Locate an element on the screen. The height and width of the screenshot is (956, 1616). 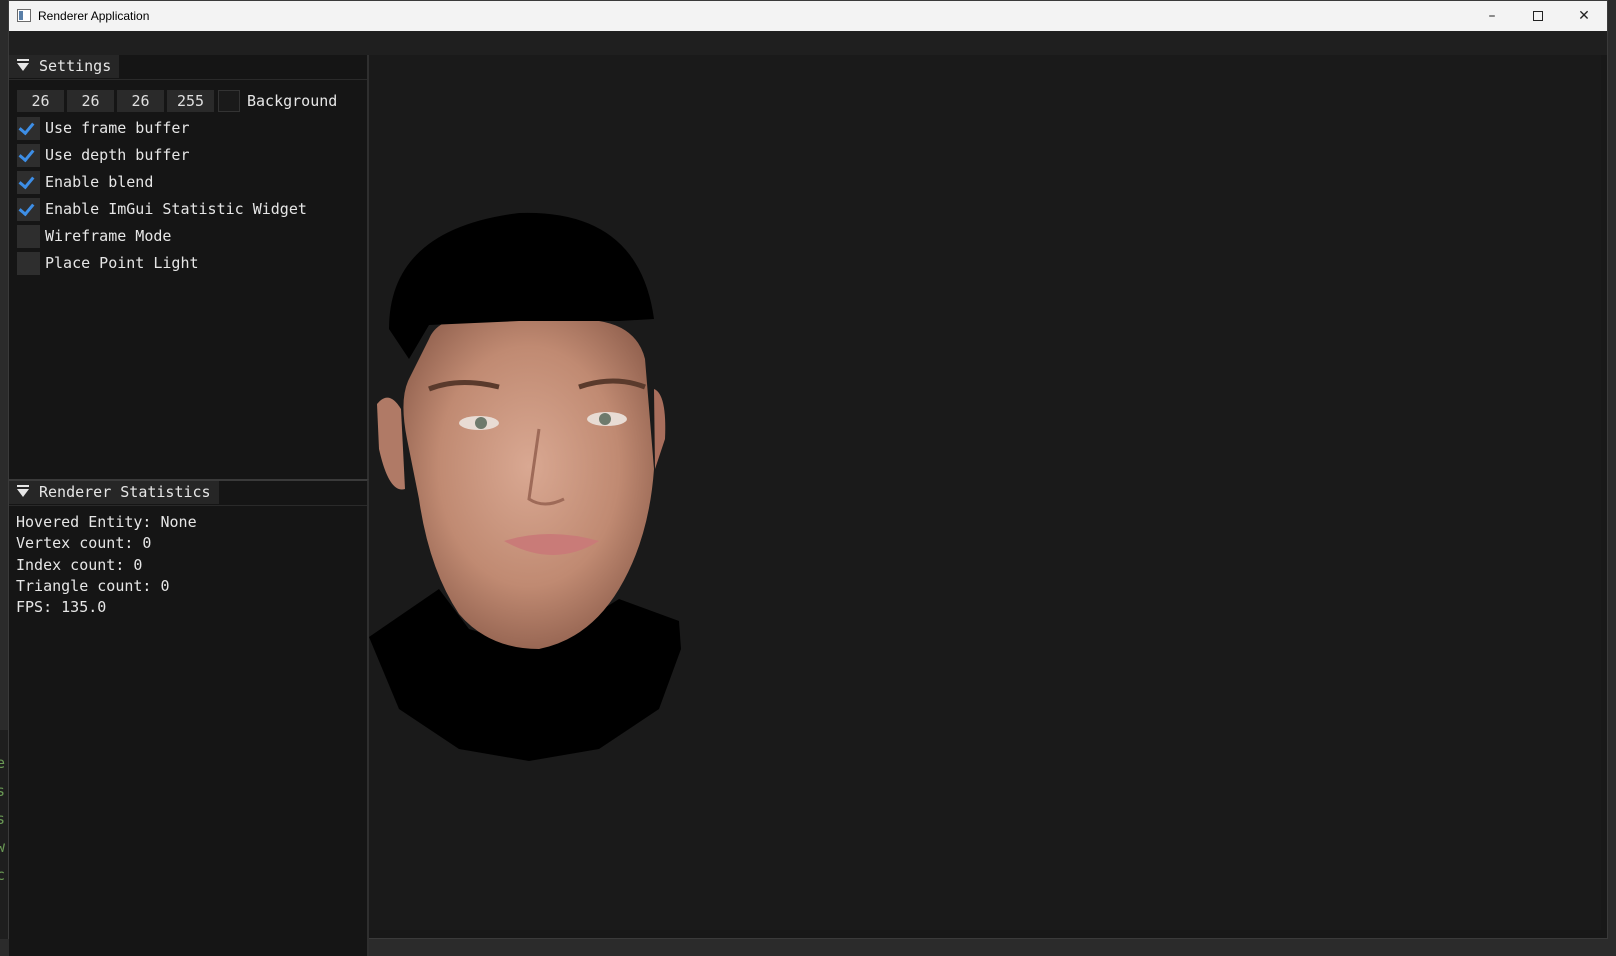
head-model-render is located at coordinates (534, 485).